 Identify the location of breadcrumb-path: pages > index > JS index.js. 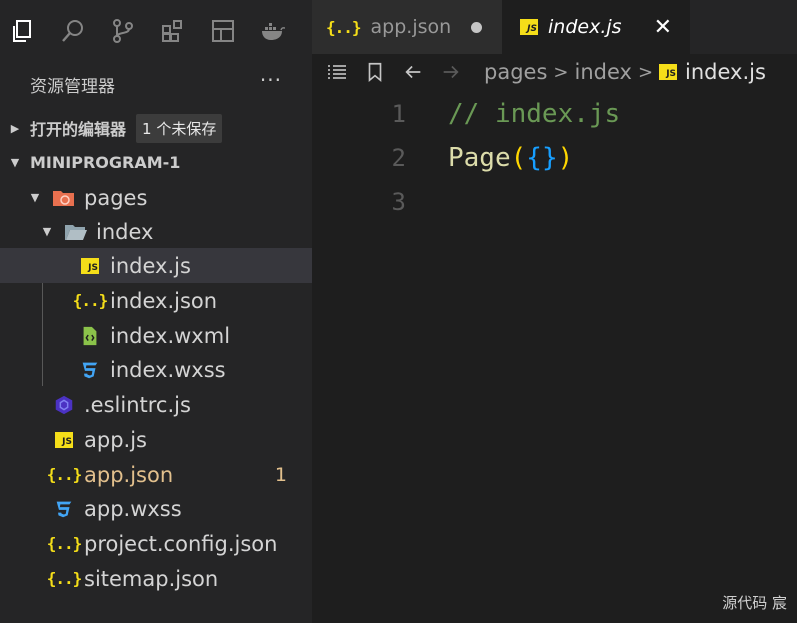
(625, 72).